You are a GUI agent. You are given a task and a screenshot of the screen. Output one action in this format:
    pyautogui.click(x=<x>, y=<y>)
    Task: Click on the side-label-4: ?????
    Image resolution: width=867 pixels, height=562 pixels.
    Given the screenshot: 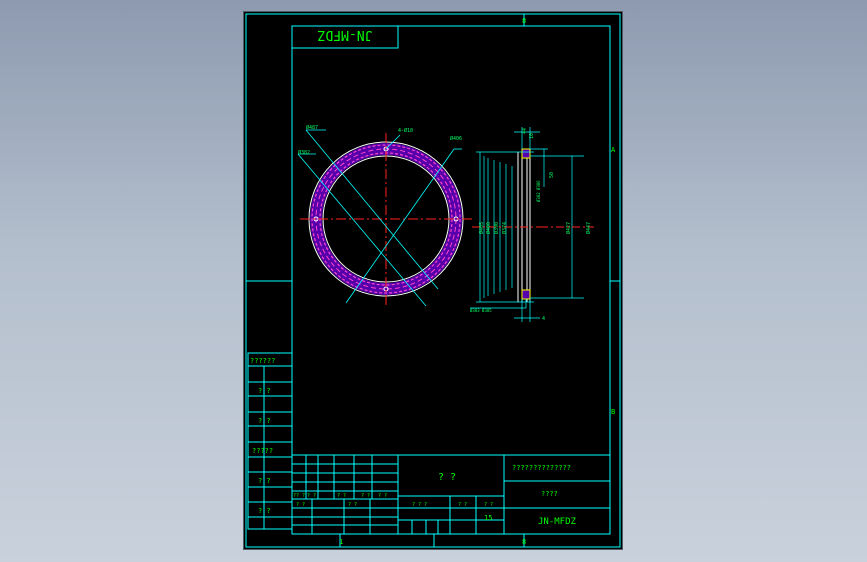 What is the action you would take?
    pyautogui.click(x=262, y=451)
    